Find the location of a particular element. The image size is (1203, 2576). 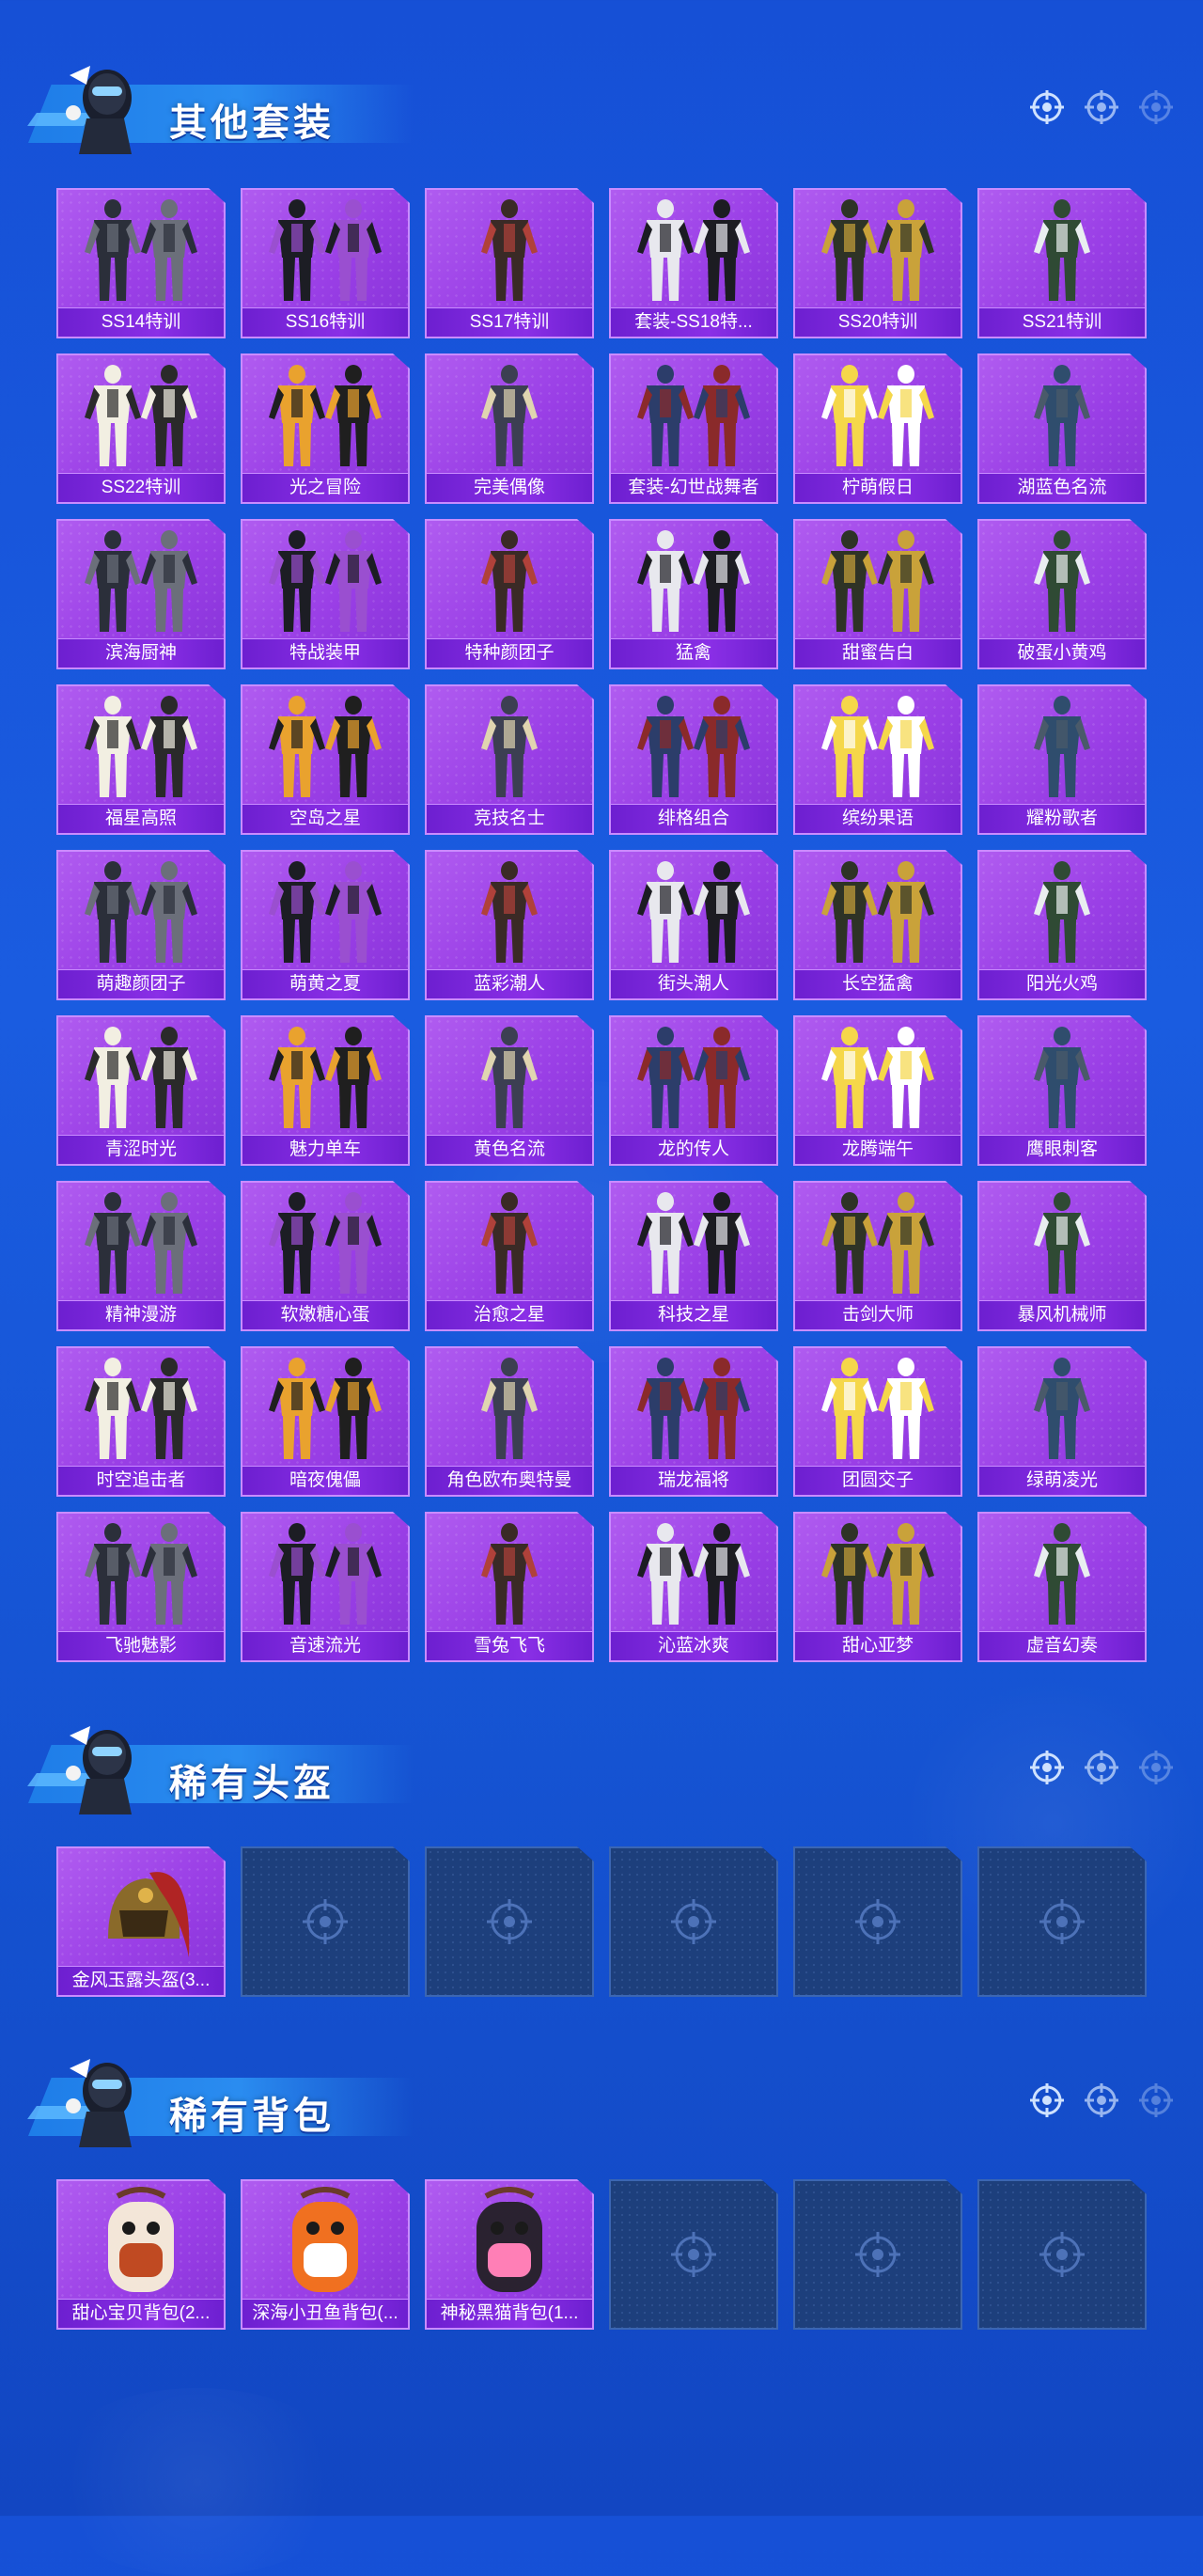

item-label: 绯格组合 is located at coordinates (693, 819).